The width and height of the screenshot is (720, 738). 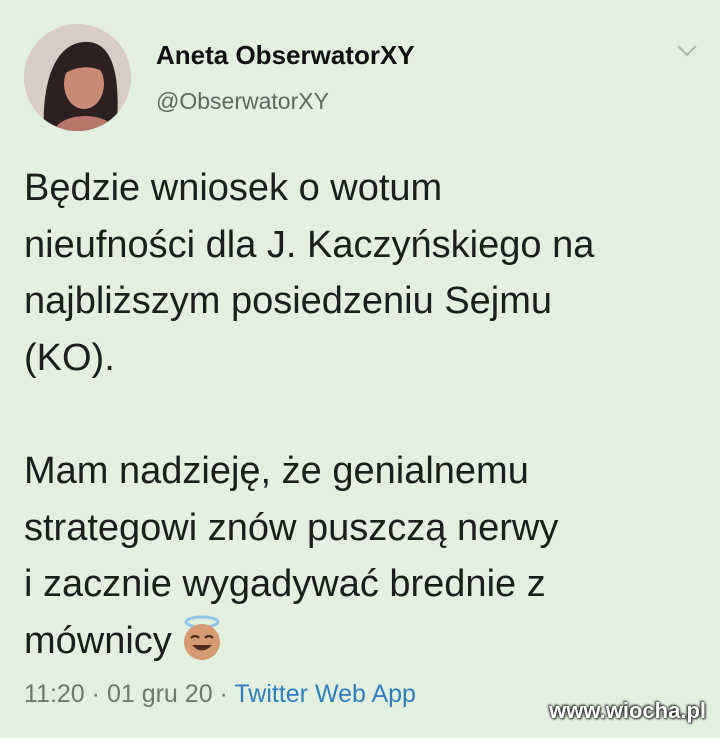 What do you see at coordinates (687, 51) in the screenshot?
I see `chevron-down-icon` at bounding box center [687, 51].